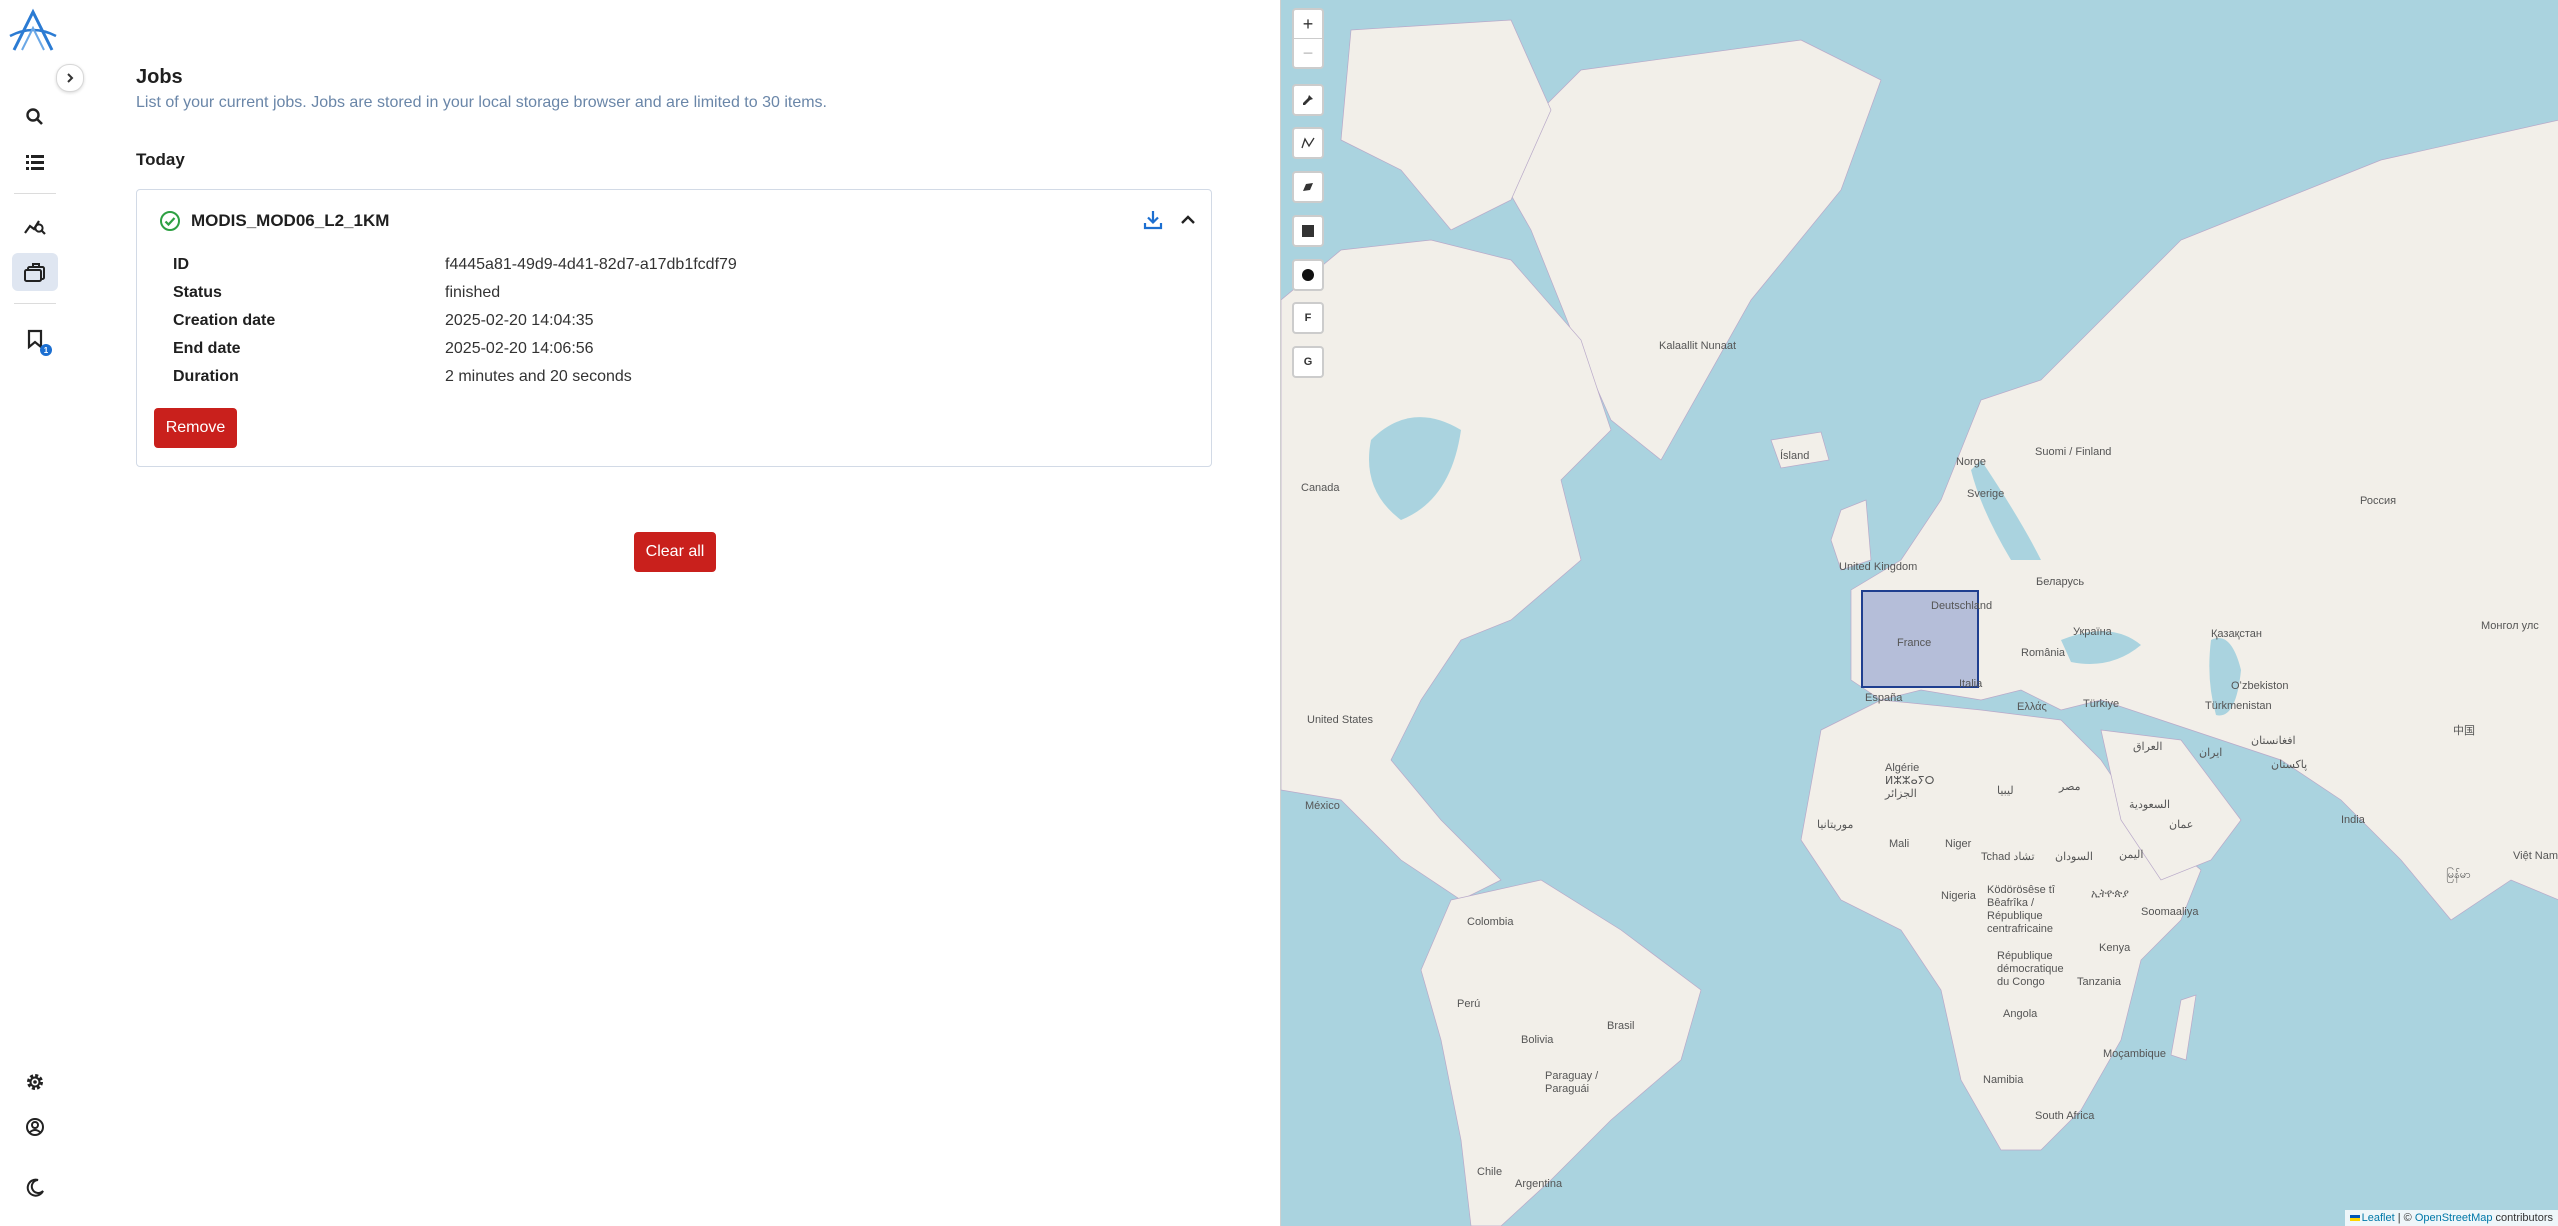  Describe the element at coordinates (1539, 1184) in the screenshot. I see `map-label: Argentina` at that location.